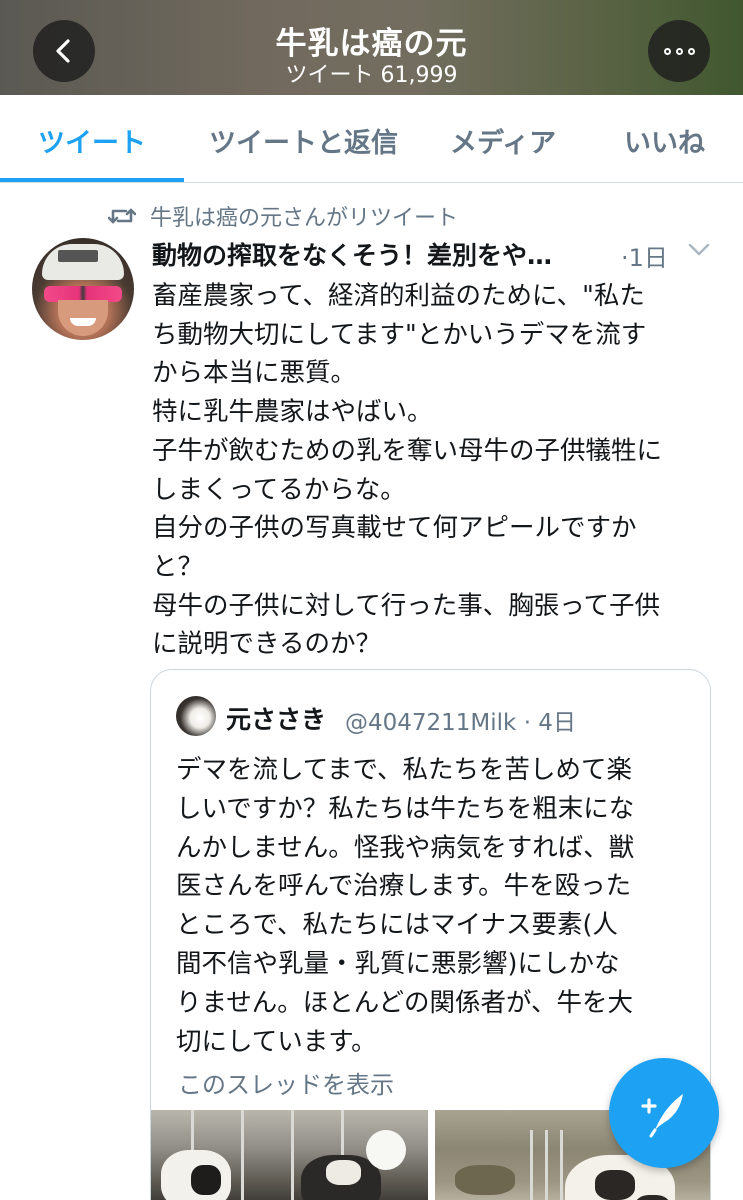 The height and width of the screenshot is (1200, 743). What do you see at coordinates (644, 255) in the screenshot?
I see `tweet-timestamp: ·1日` at bounding box center [644, 255].